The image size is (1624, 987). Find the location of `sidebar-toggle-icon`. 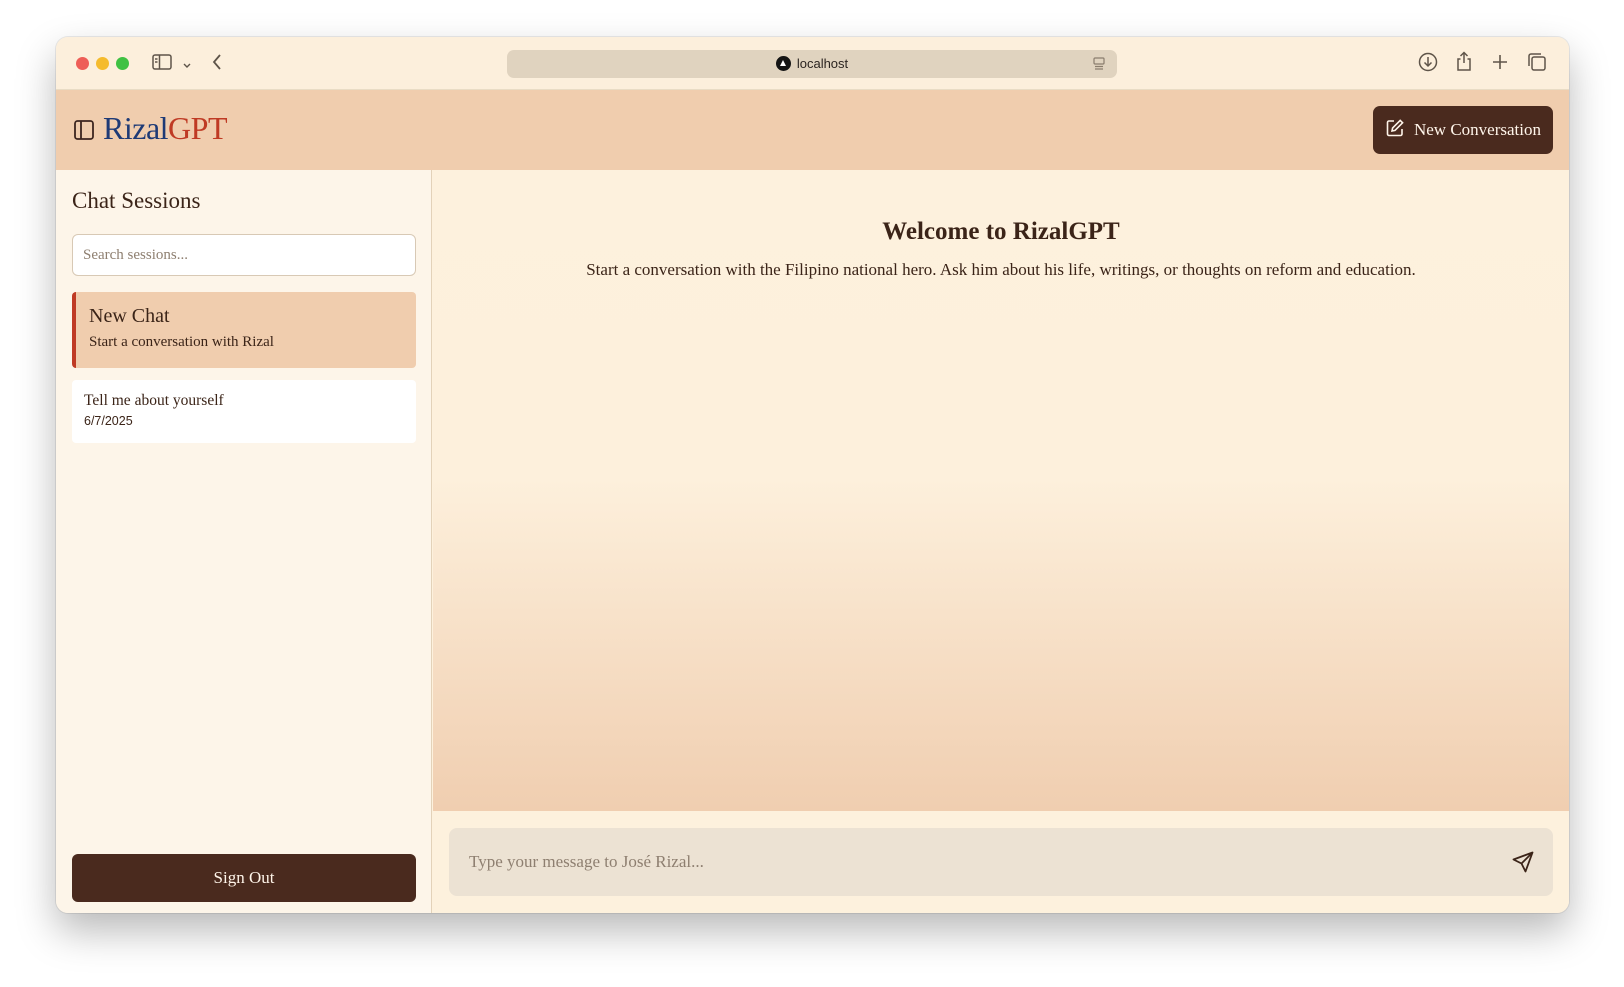

sidebar-toggle-icon is located at coordinates (162, 64).